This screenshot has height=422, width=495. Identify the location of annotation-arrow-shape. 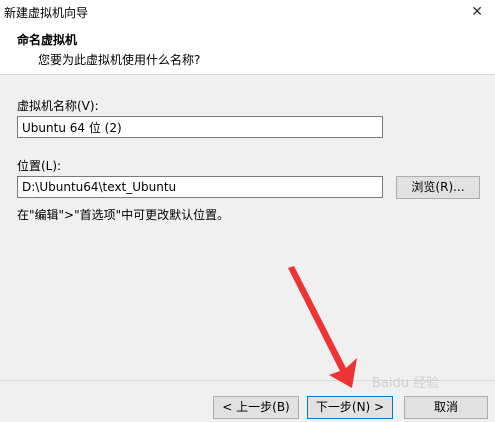
(322, 327).